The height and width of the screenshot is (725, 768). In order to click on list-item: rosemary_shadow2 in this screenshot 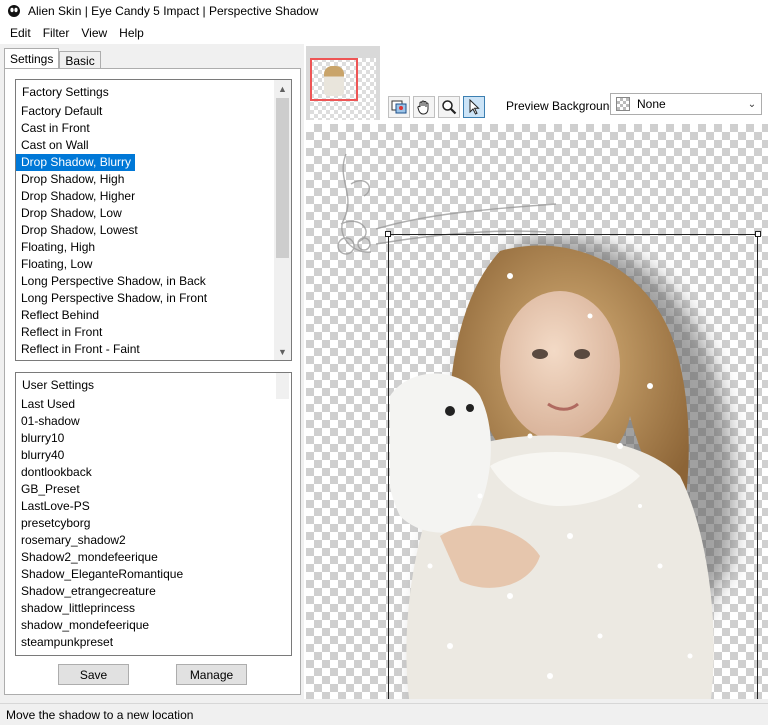, I will do `click(145, 540)`.